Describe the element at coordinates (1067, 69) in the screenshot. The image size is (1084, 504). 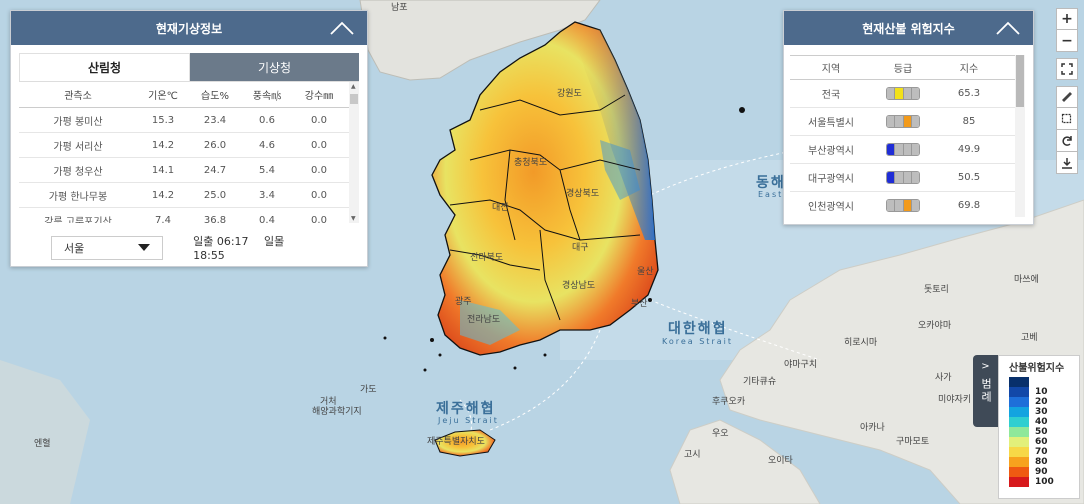
I see `fullscreen-icon` at that location.